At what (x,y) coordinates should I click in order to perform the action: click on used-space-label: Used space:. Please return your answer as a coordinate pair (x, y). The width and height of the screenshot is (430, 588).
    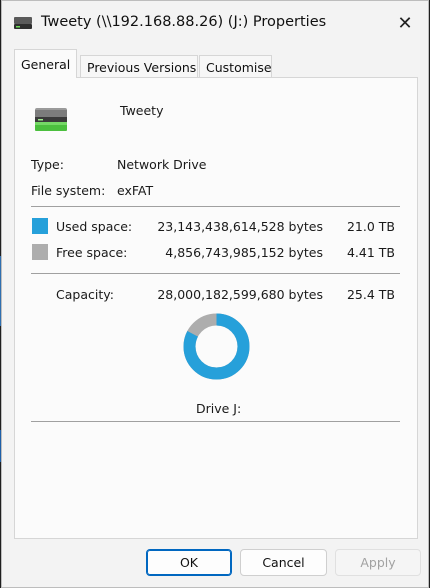
    Looking at the image, I should click on (94, 226).